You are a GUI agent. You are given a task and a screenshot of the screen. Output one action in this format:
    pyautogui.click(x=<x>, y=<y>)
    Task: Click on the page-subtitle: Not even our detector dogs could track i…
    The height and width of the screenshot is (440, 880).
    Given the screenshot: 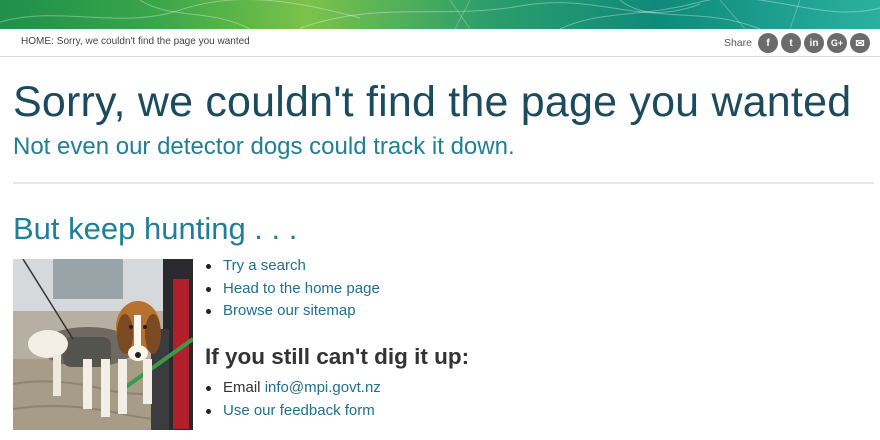 What is the action you would take?
    pyautogui.click(x=264, y=146)
    